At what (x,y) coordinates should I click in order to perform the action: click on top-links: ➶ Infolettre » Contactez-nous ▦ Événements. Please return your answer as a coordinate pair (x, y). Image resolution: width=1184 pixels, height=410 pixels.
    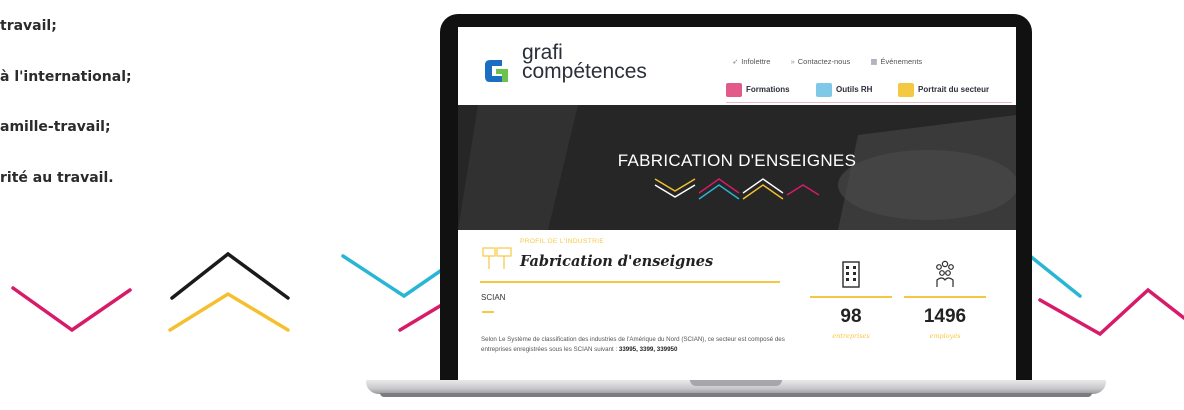
    Looking at the image, I should click on (836, 61).